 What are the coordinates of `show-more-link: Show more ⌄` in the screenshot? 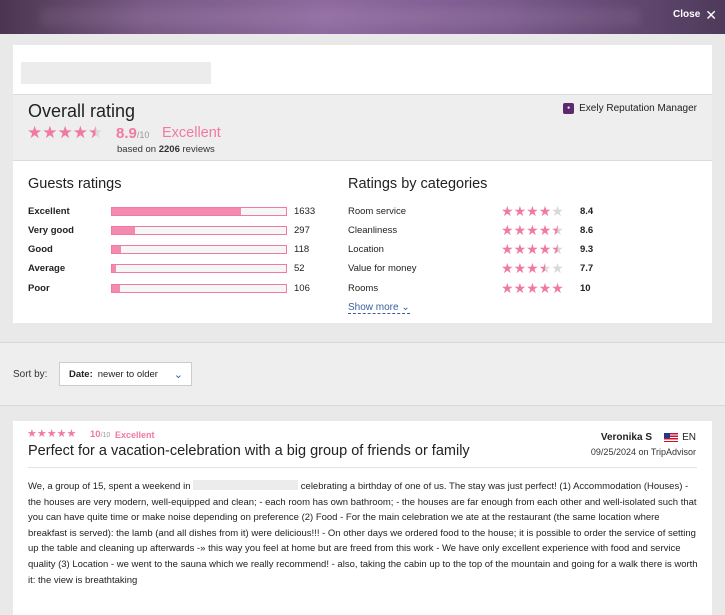 It's located at (379, 308).